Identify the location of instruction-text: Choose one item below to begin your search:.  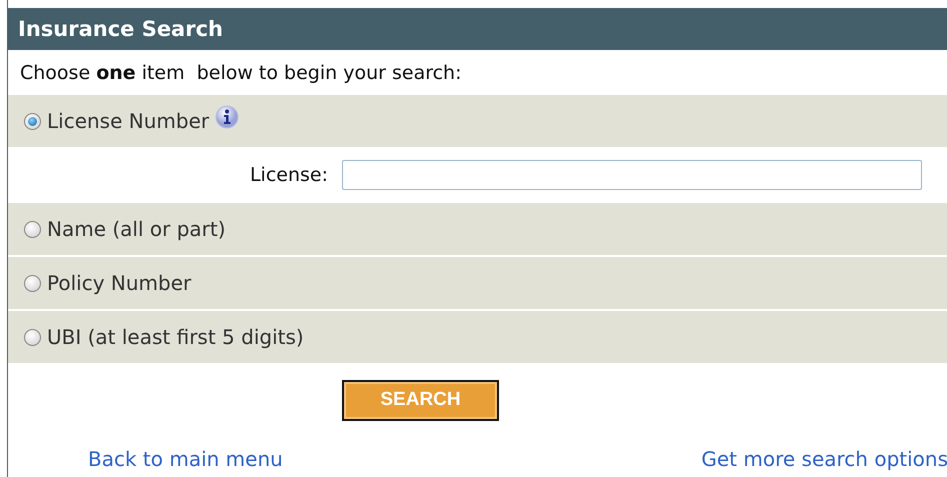
(240, 73).